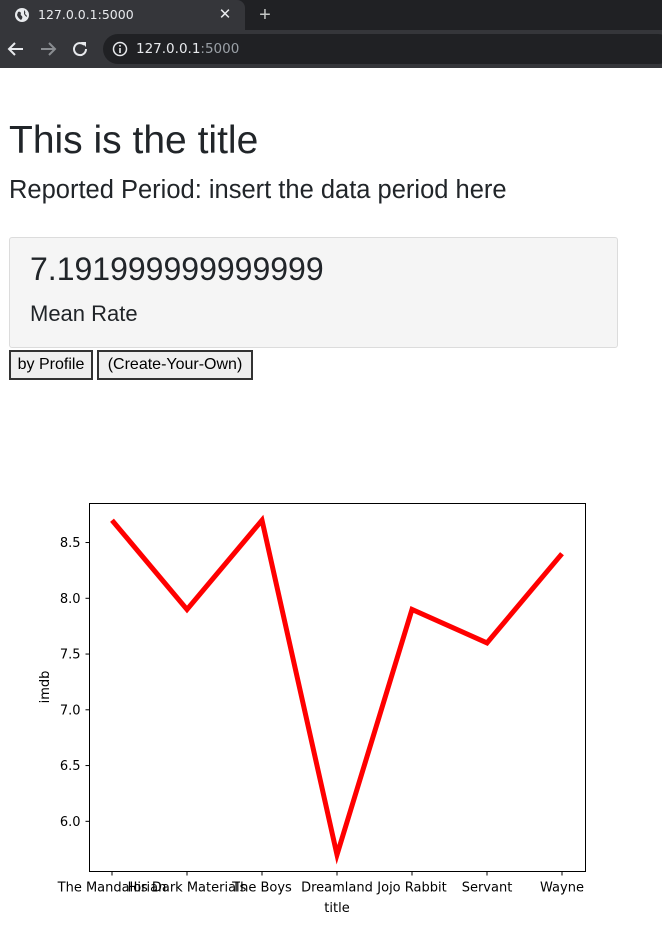 Image resolution: width=662 pixels, height=951 pixels. I want to click on x-tick-label: His Dark Materials, so click(187, 888).